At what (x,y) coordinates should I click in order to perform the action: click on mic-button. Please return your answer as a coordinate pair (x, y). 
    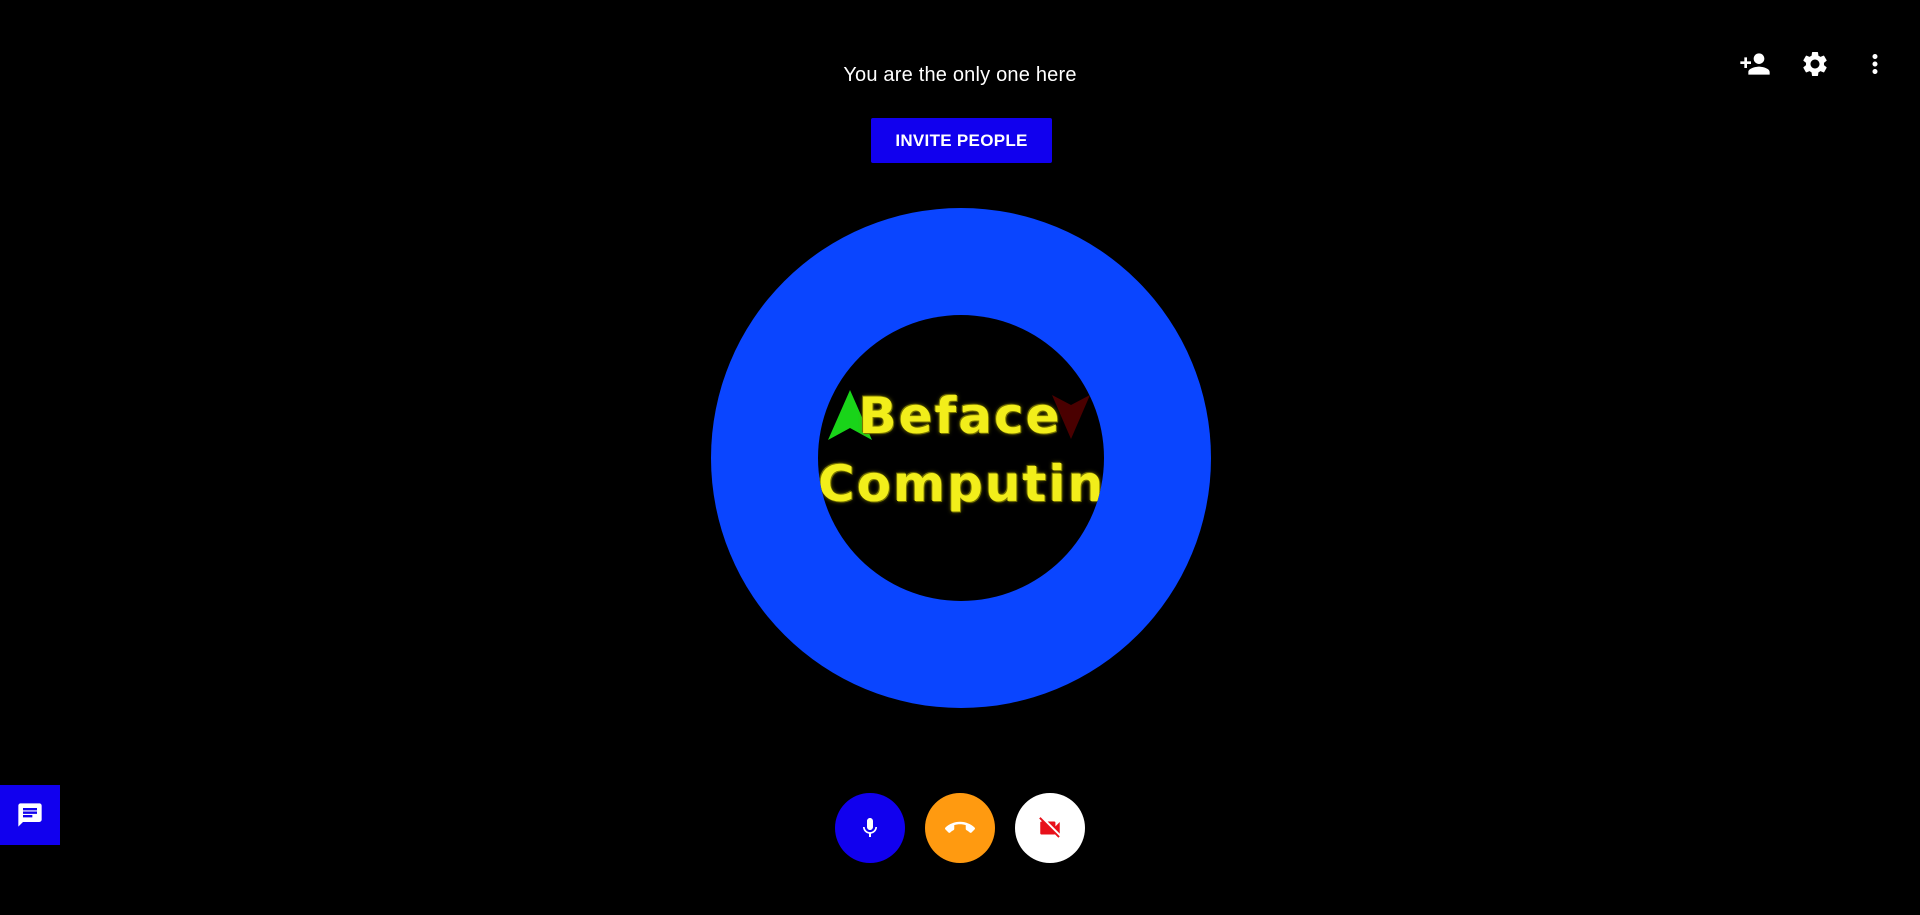
    Looking at the image, I should click on (870, 828).